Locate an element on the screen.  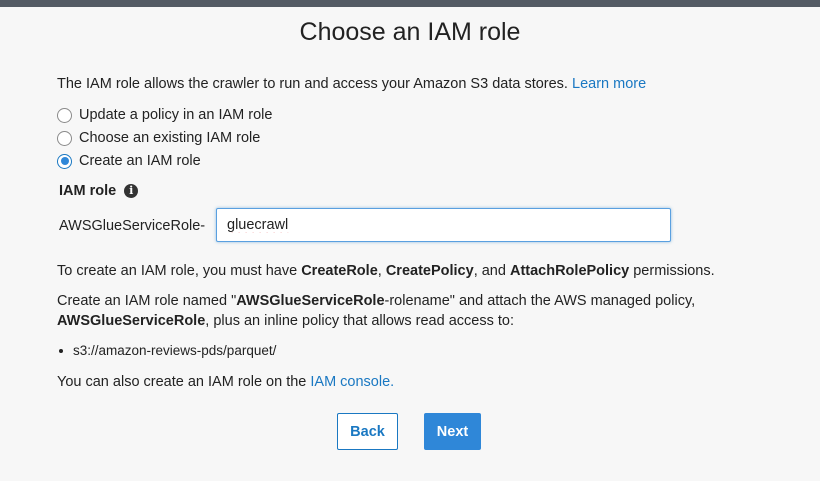
option-existing-role: Choose an existing IAM role is located at coordinates (158, 138).